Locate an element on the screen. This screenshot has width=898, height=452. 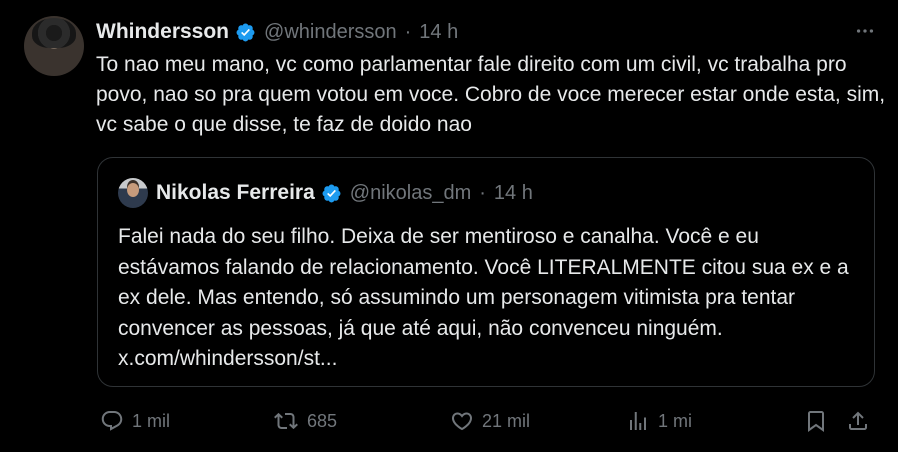
quoted-author-handle: @nikolas_dm is located at coordinates (410, 193).